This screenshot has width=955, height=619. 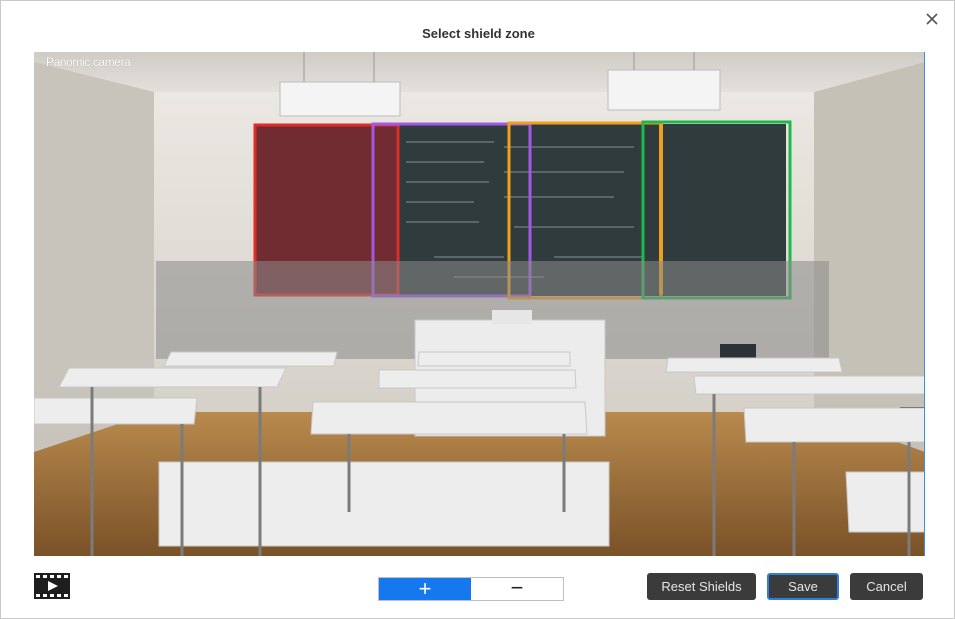 I want to click on zoom-control: + −, so click(x=471, y=589).